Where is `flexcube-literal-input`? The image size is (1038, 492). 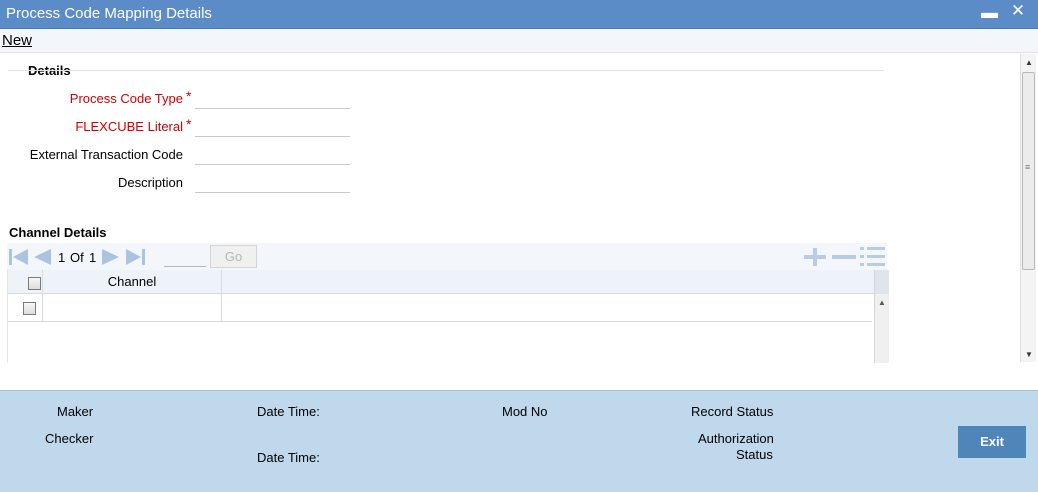 flexcube-literal-input is located at coordinates (272, 127).